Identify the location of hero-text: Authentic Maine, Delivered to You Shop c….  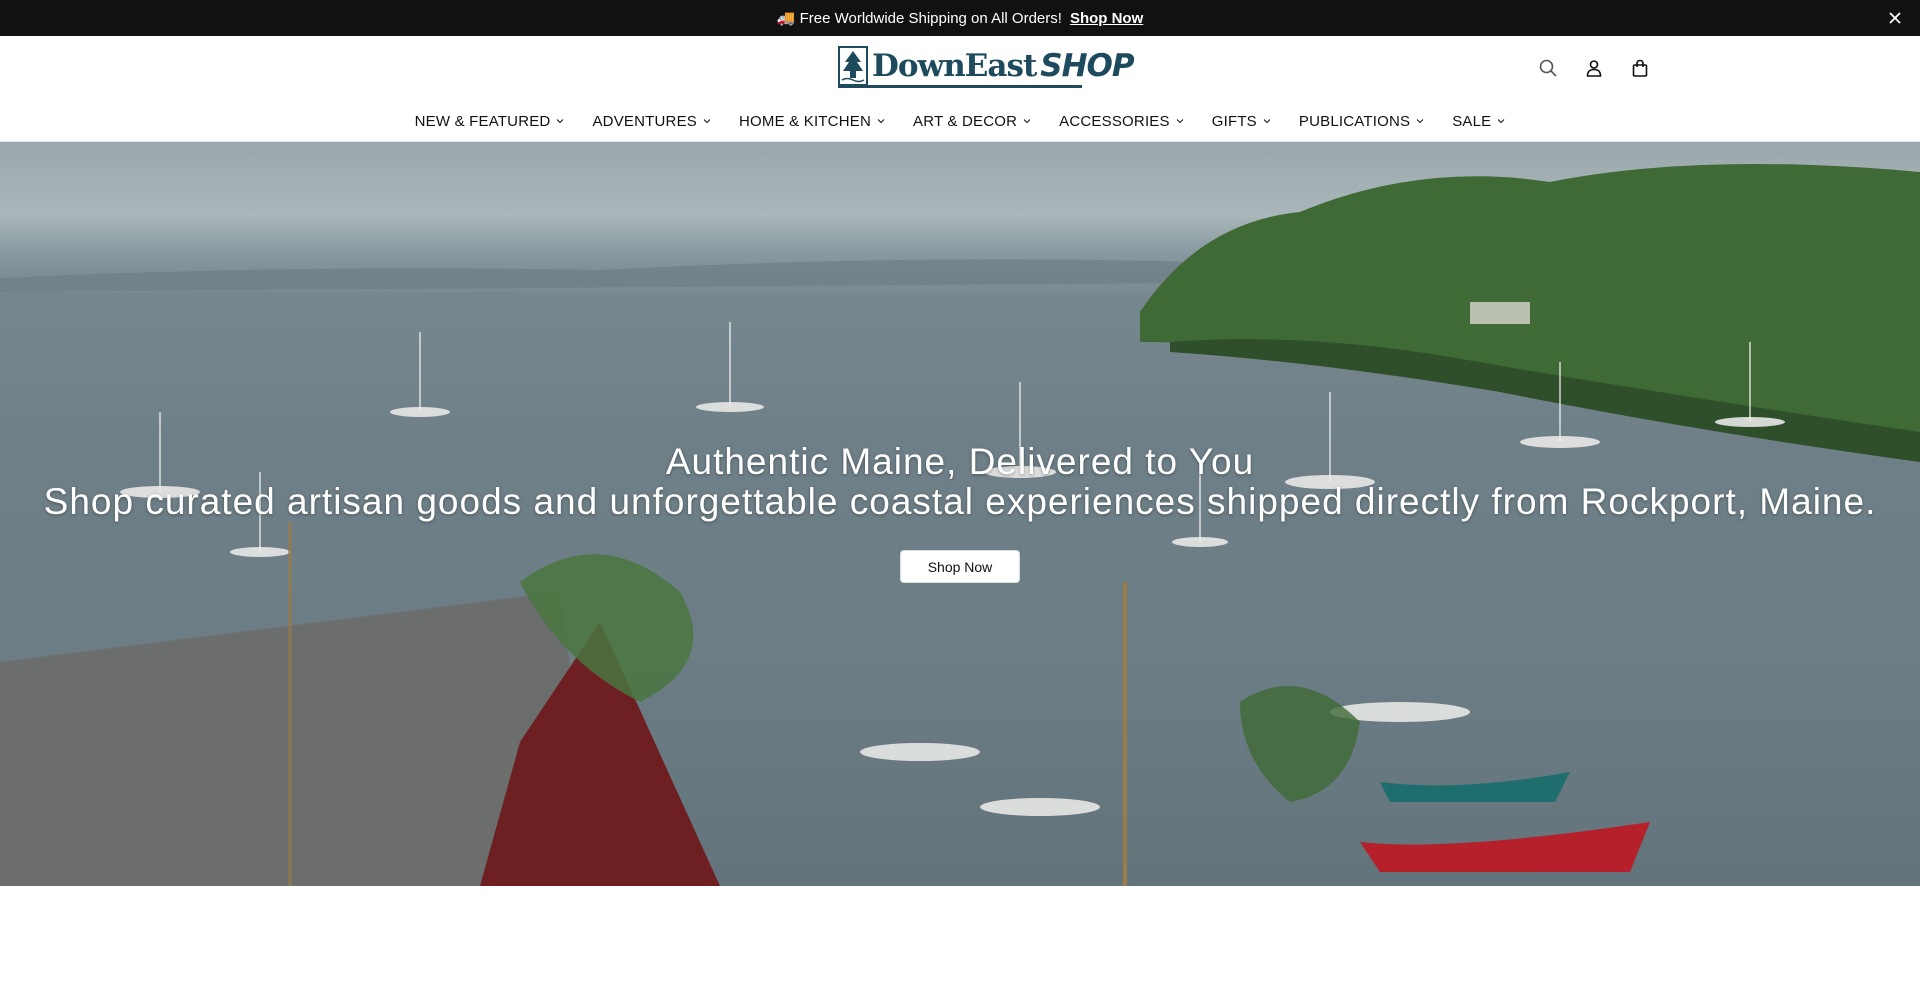
(960, 482).